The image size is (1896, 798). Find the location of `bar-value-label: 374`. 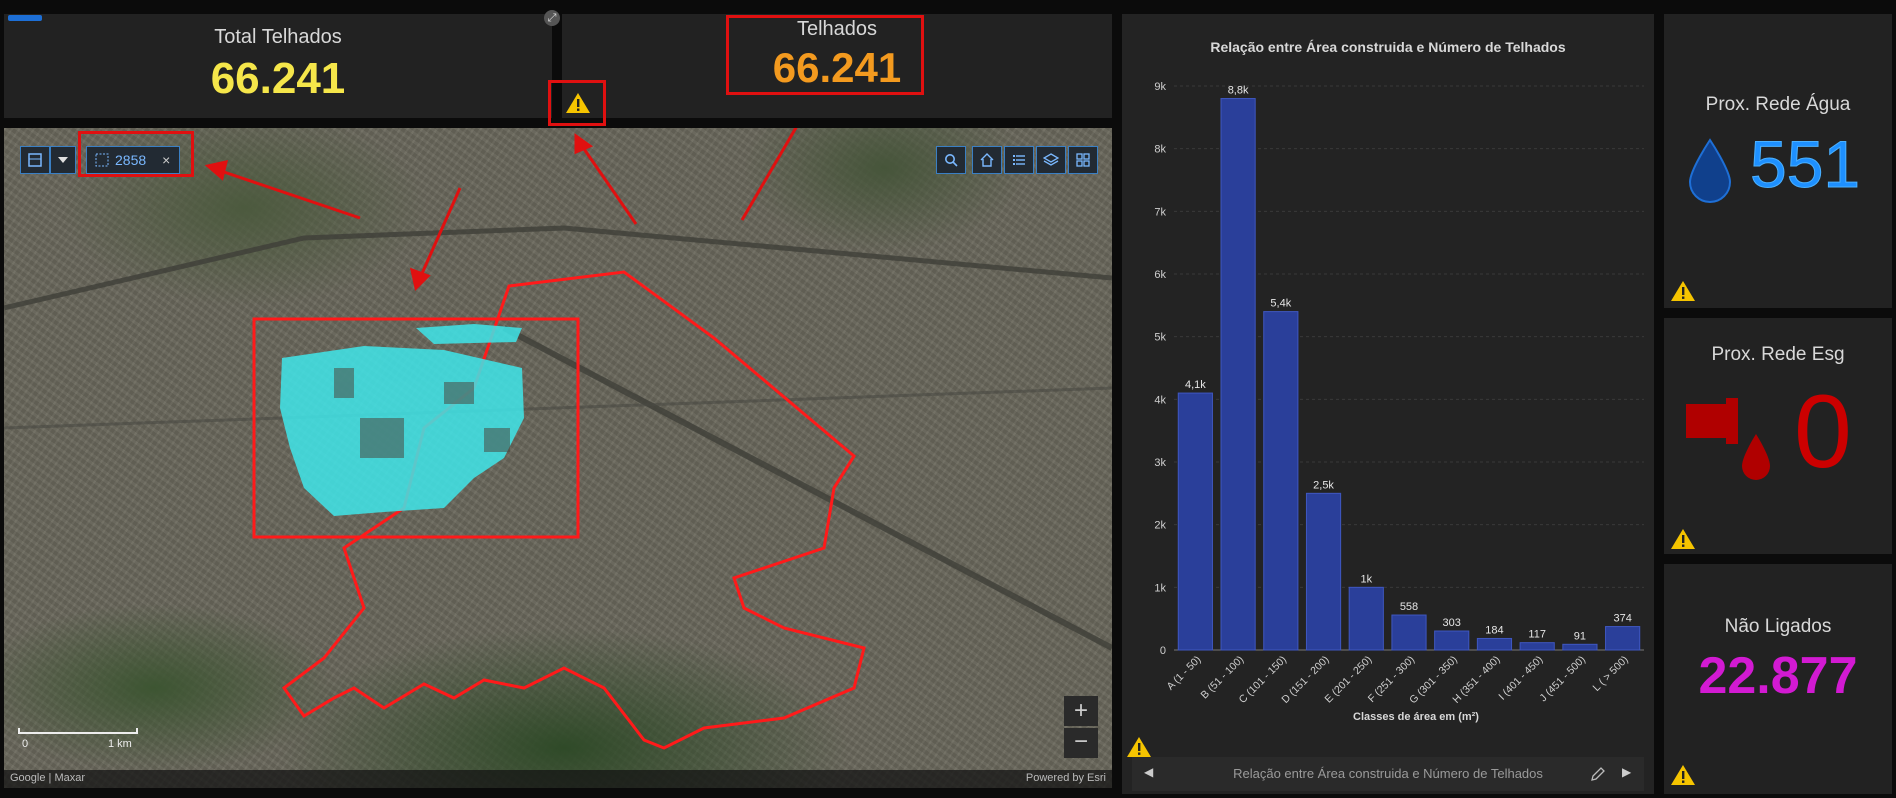

bar-value-label: 374 is located at coordinates (1622, 619).